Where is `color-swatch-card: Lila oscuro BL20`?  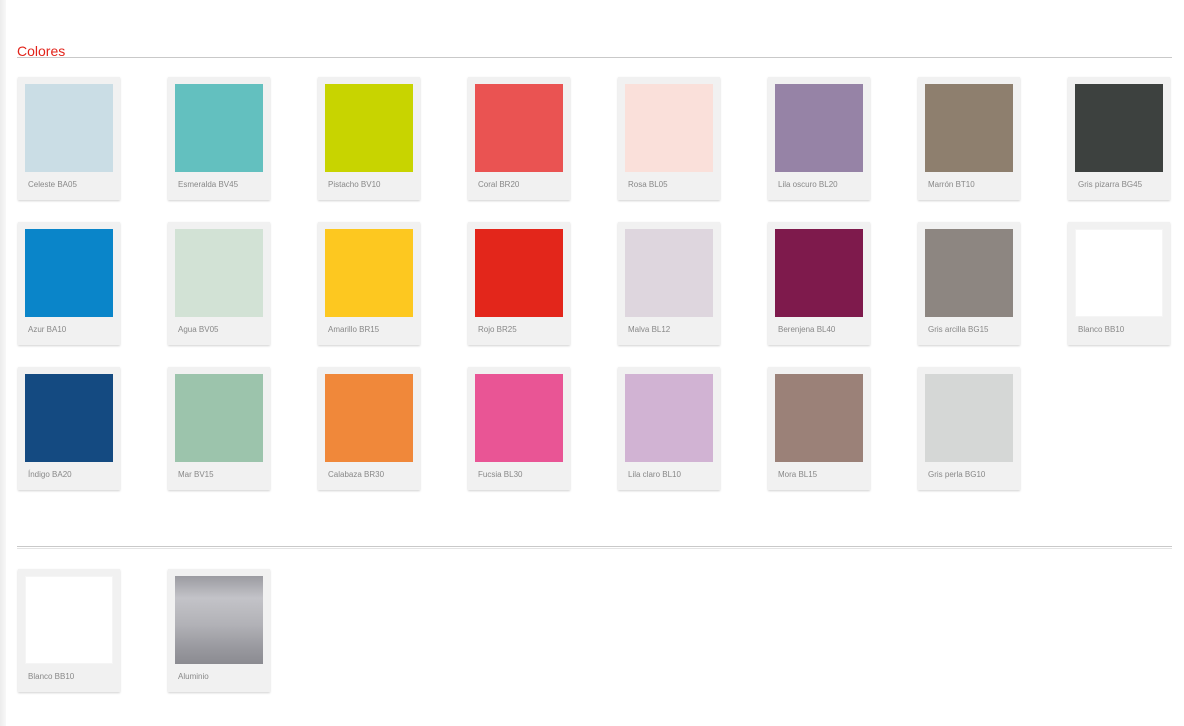
color-swatch-card: Lila oscuro BL20 is located at coordinates (819, 138).